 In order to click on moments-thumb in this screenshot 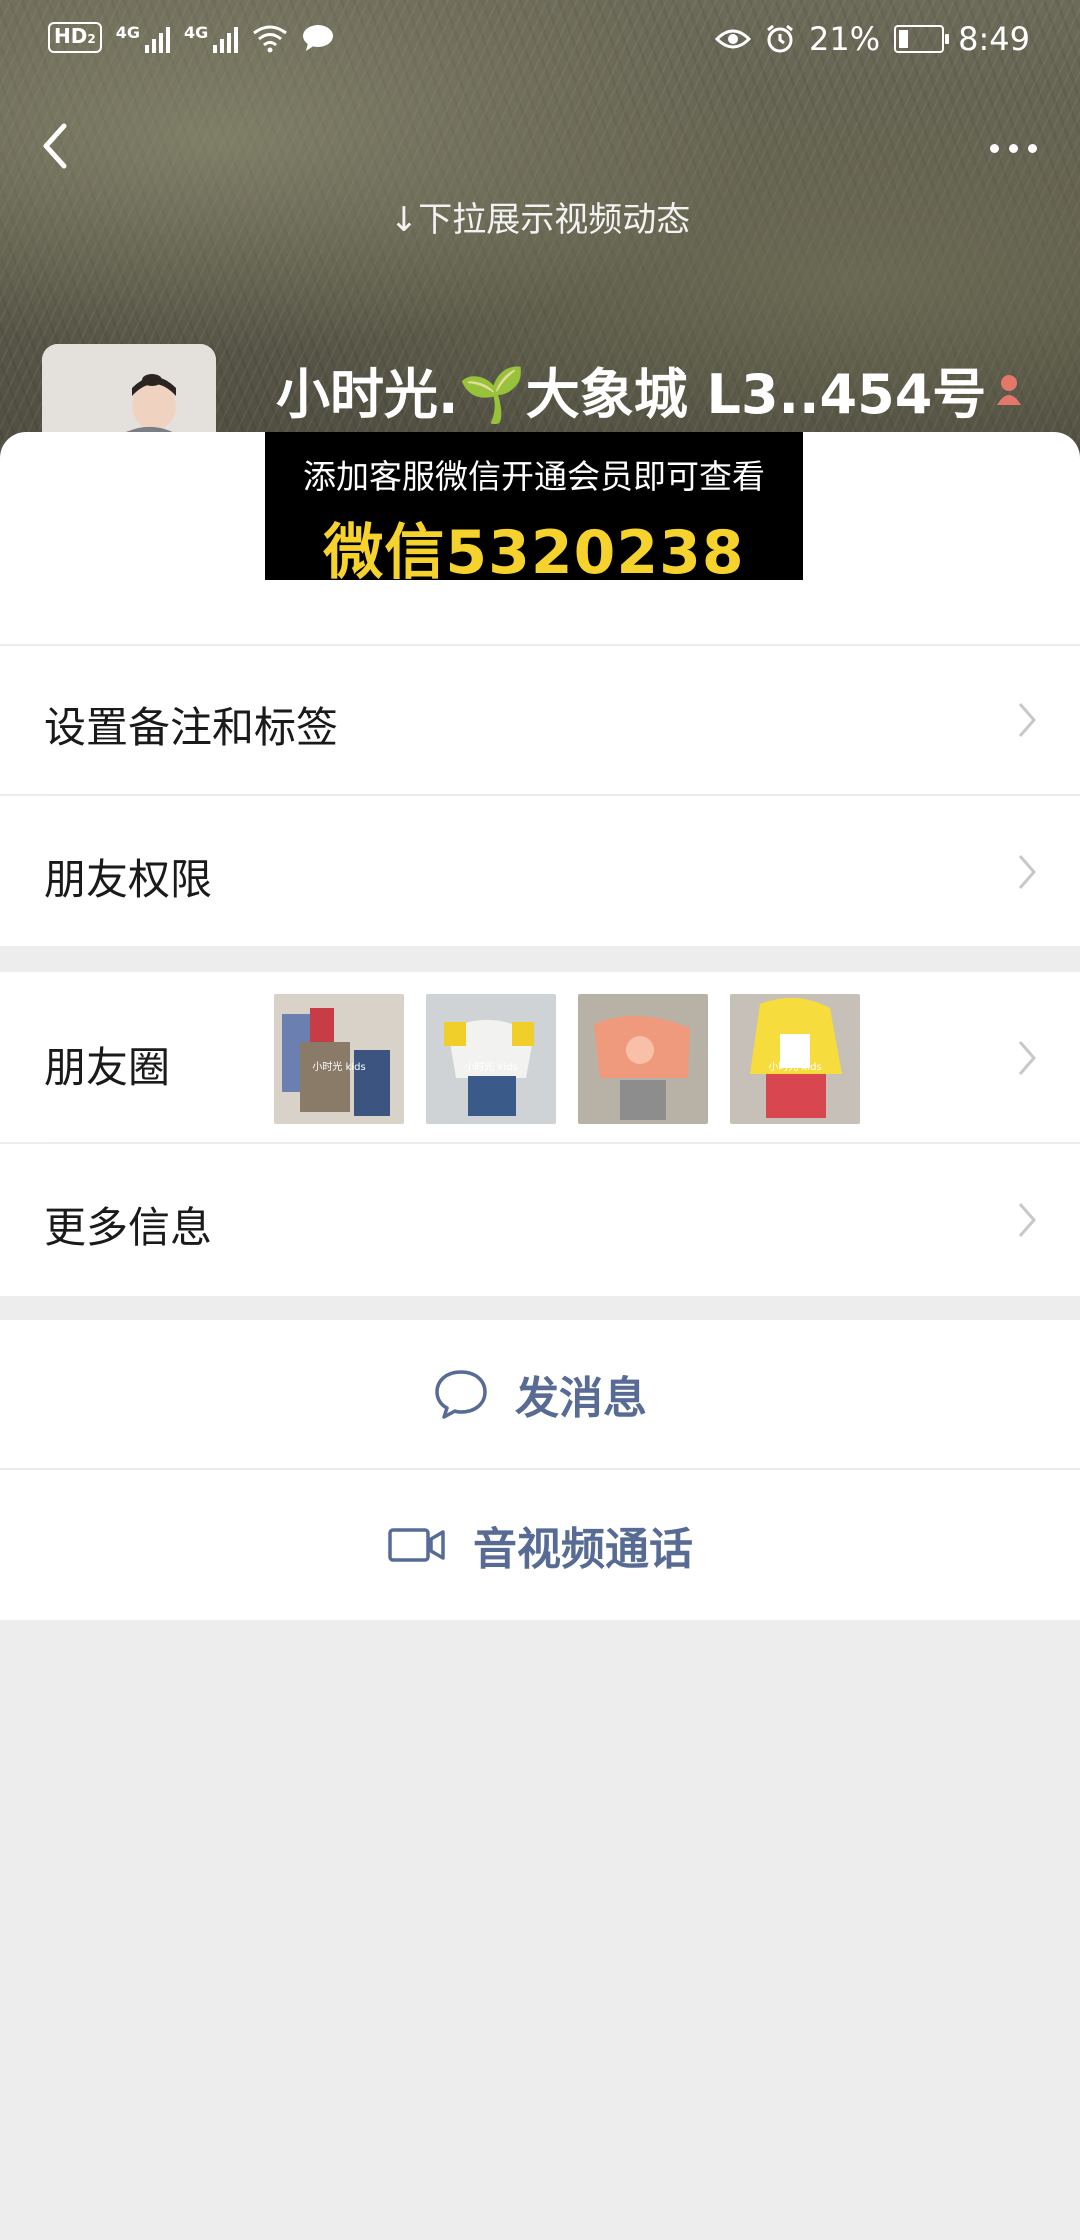, I will do `click(643, 1059)`.